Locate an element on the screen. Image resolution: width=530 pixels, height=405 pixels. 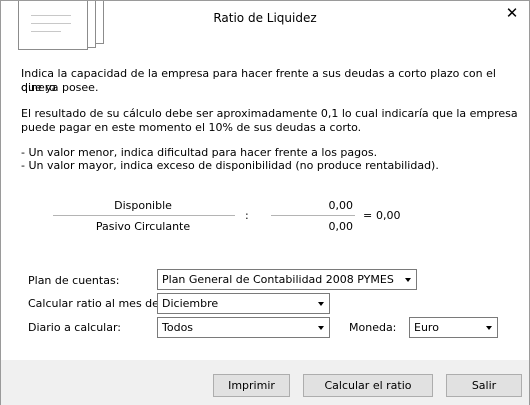
diary-value: Todos is located at coordinates (178, 327).